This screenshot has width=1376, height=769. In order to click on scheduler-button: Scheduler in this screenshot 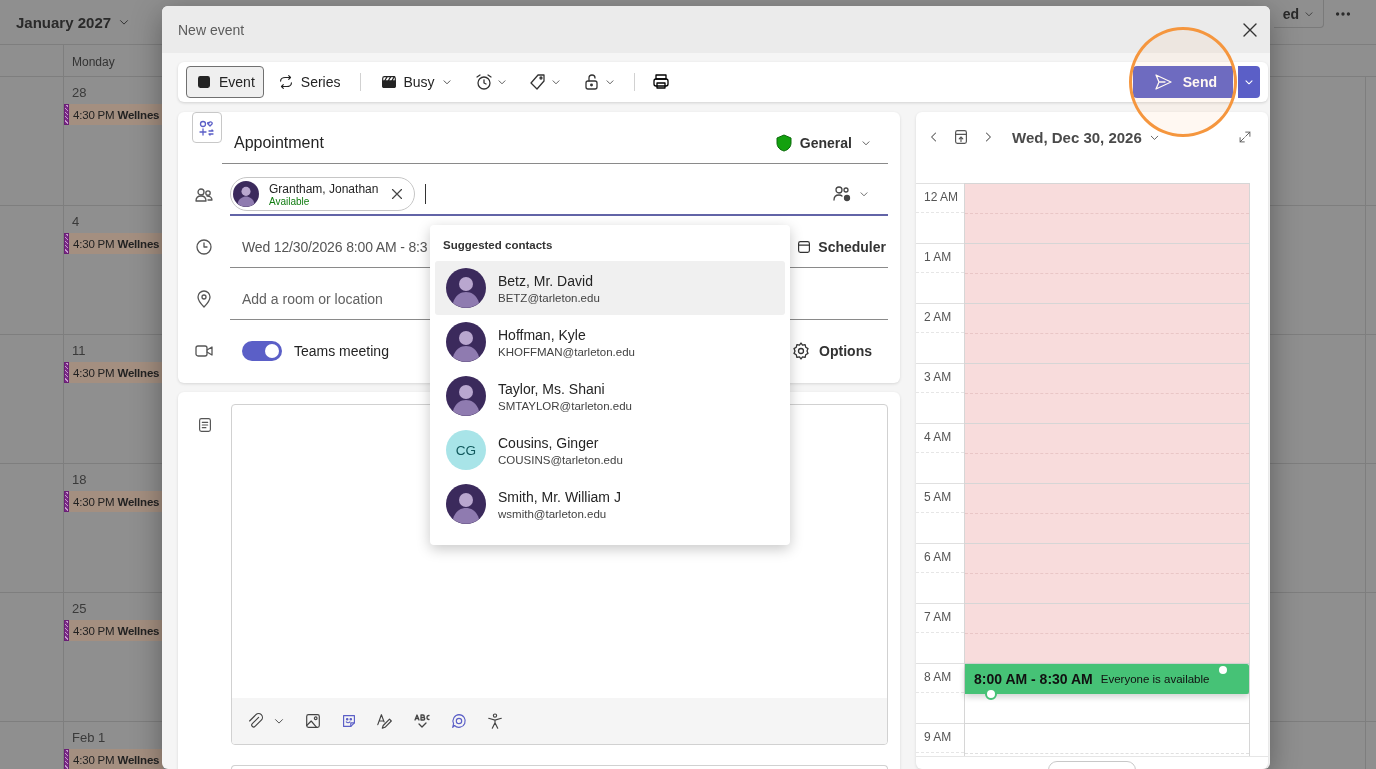, I will do `click(840, 246)`.